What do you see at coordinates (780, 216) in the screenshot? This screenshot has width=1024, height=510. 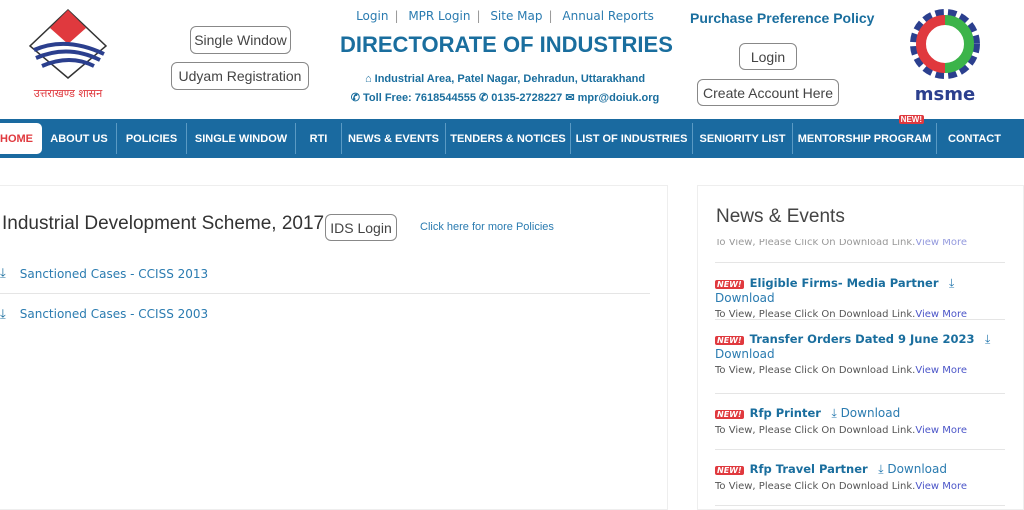 I see `news-title: News & Events` at bounding box center [780, 216].